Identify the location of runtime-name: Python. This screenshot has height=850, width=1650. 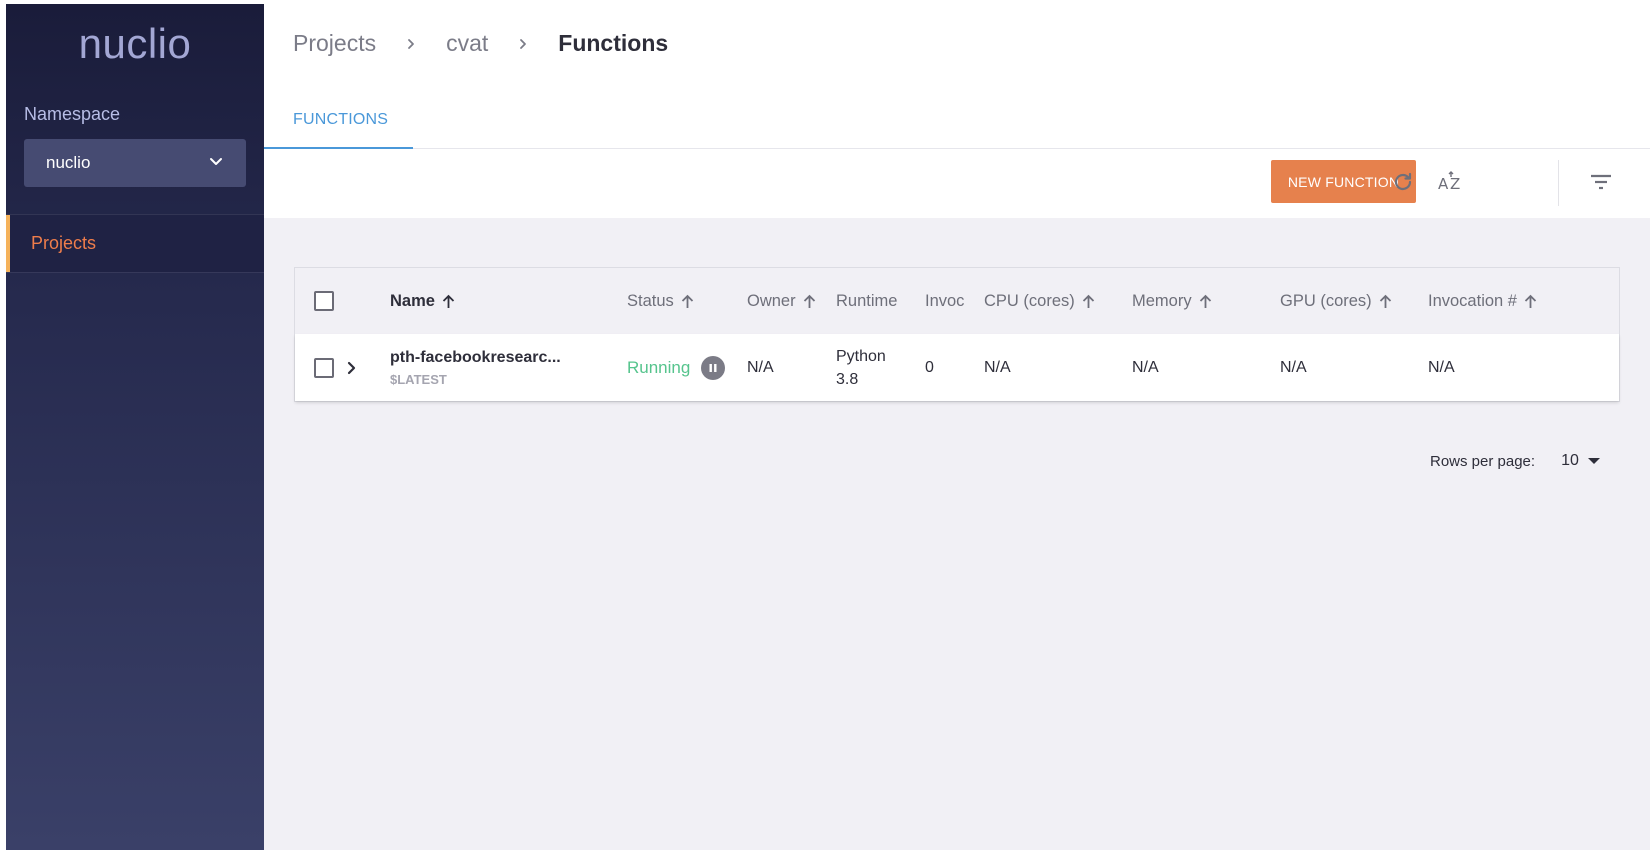
(861, 356).